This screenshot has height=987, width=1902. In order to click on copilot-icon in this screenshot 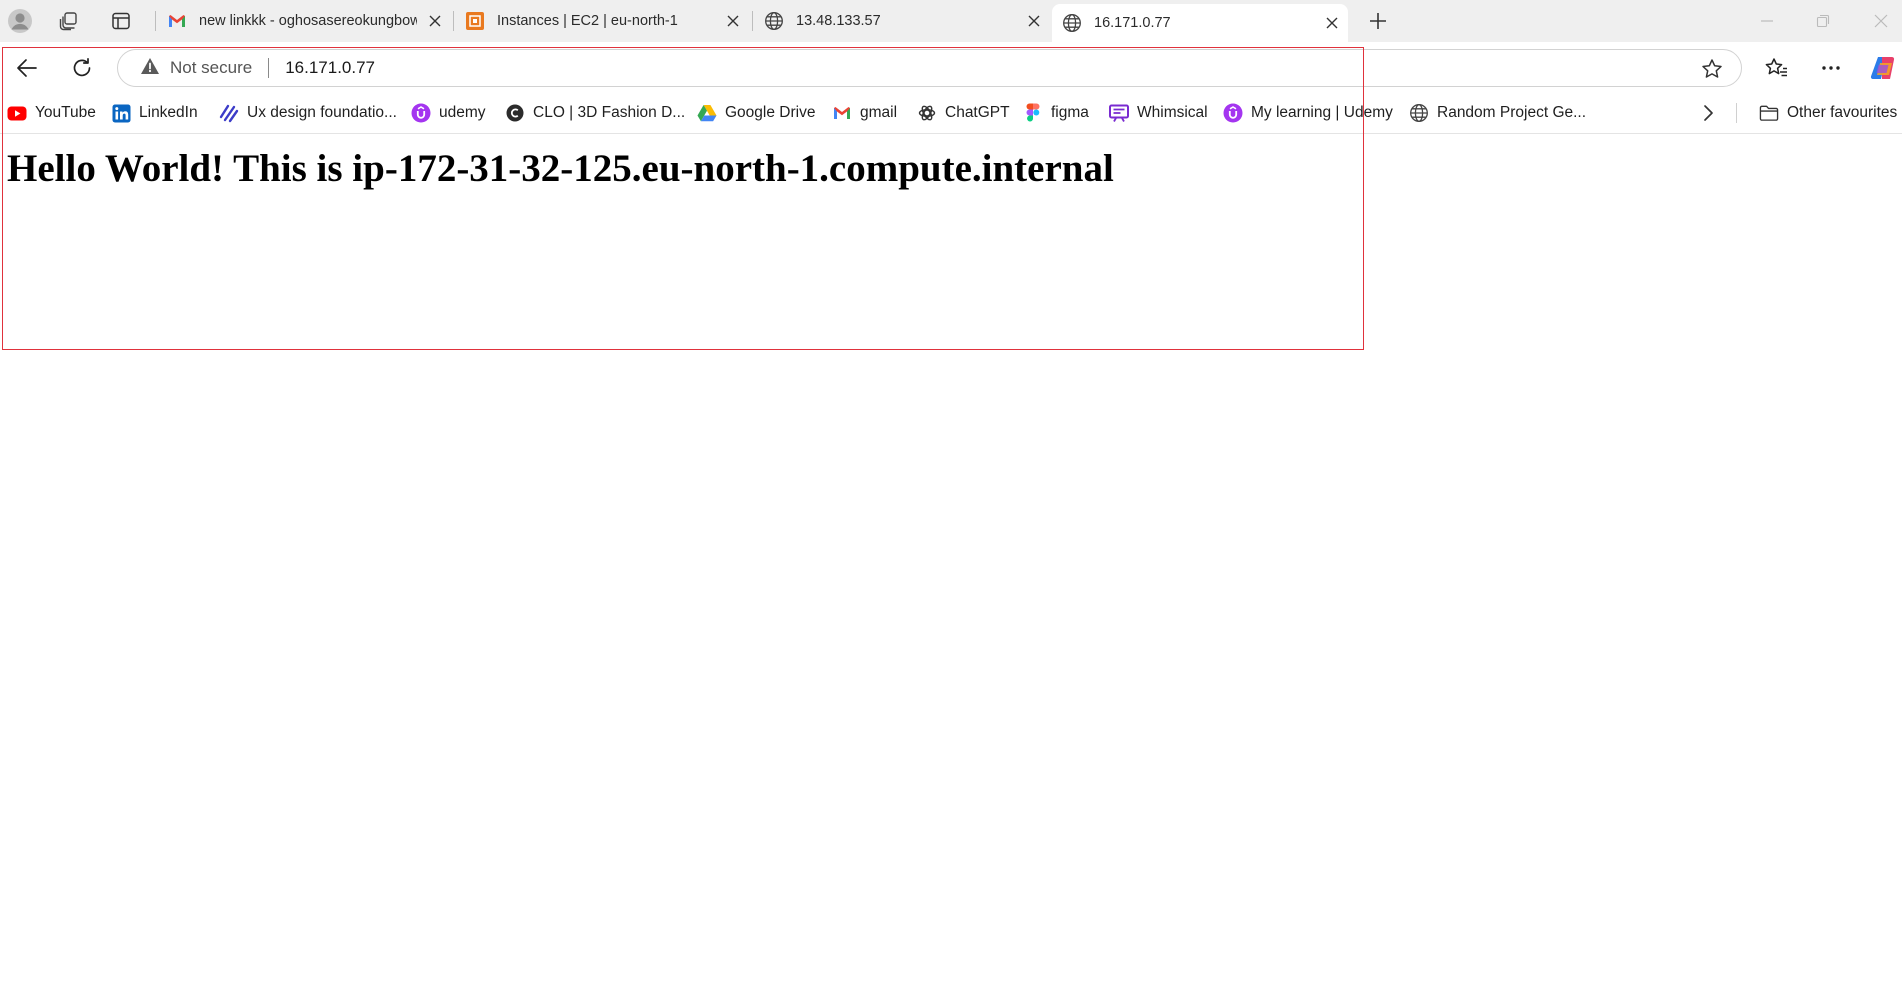, I will do `click(1884, 68)`.